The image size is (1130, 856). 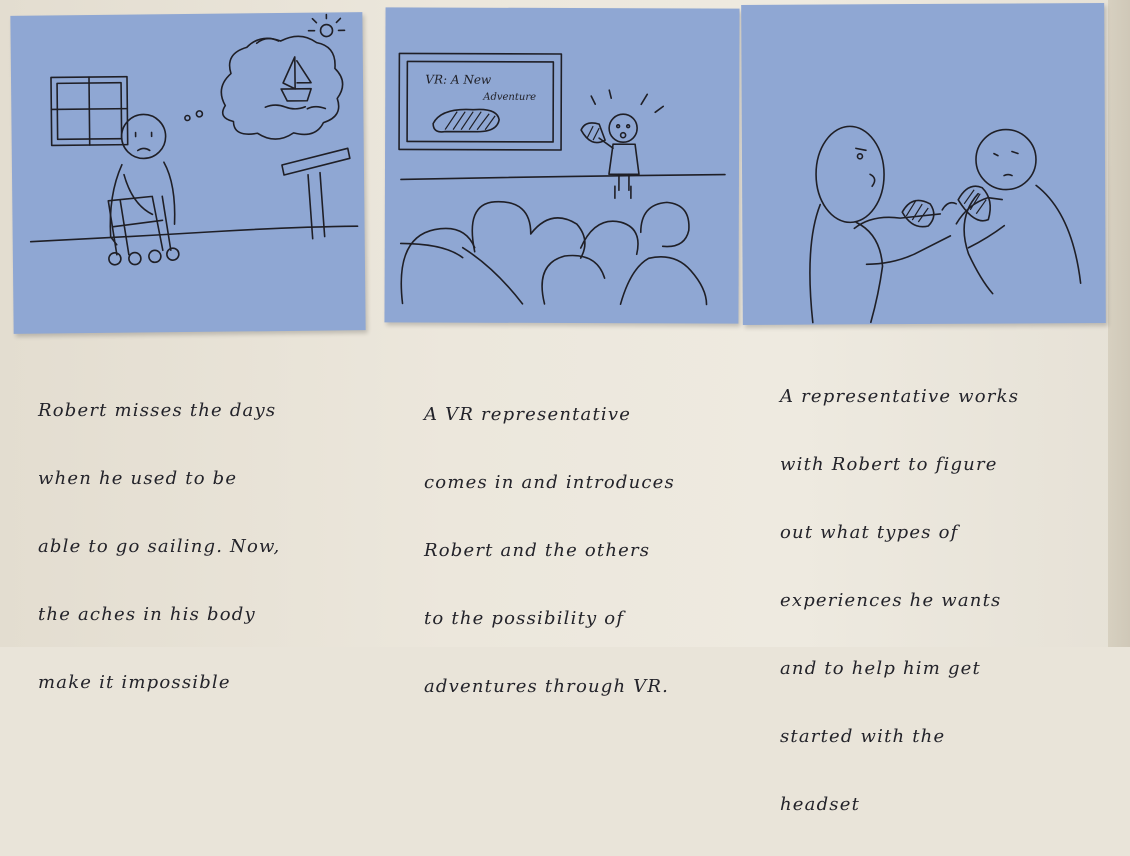 What do you see at coordinates (509, 97) in the screenshot?
I see `screen-subtitle: Adventure` at bounding box center [509, 97].